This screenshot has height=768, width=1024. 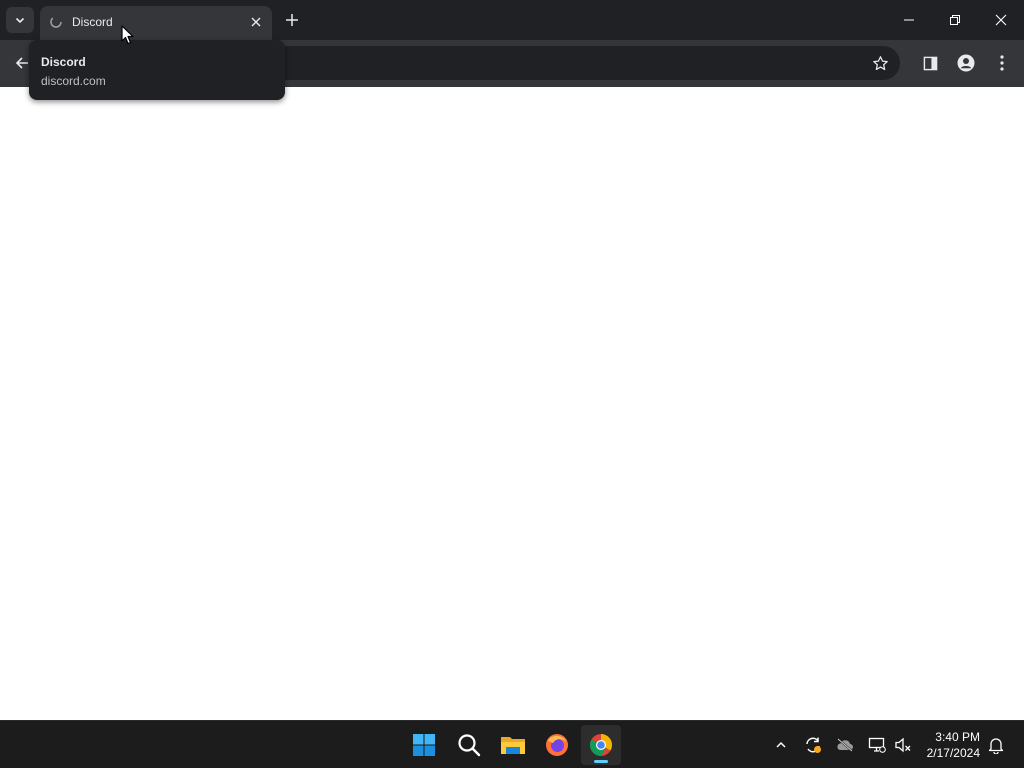 I want to click on active-app-indicator, so click(x=601, y=761).